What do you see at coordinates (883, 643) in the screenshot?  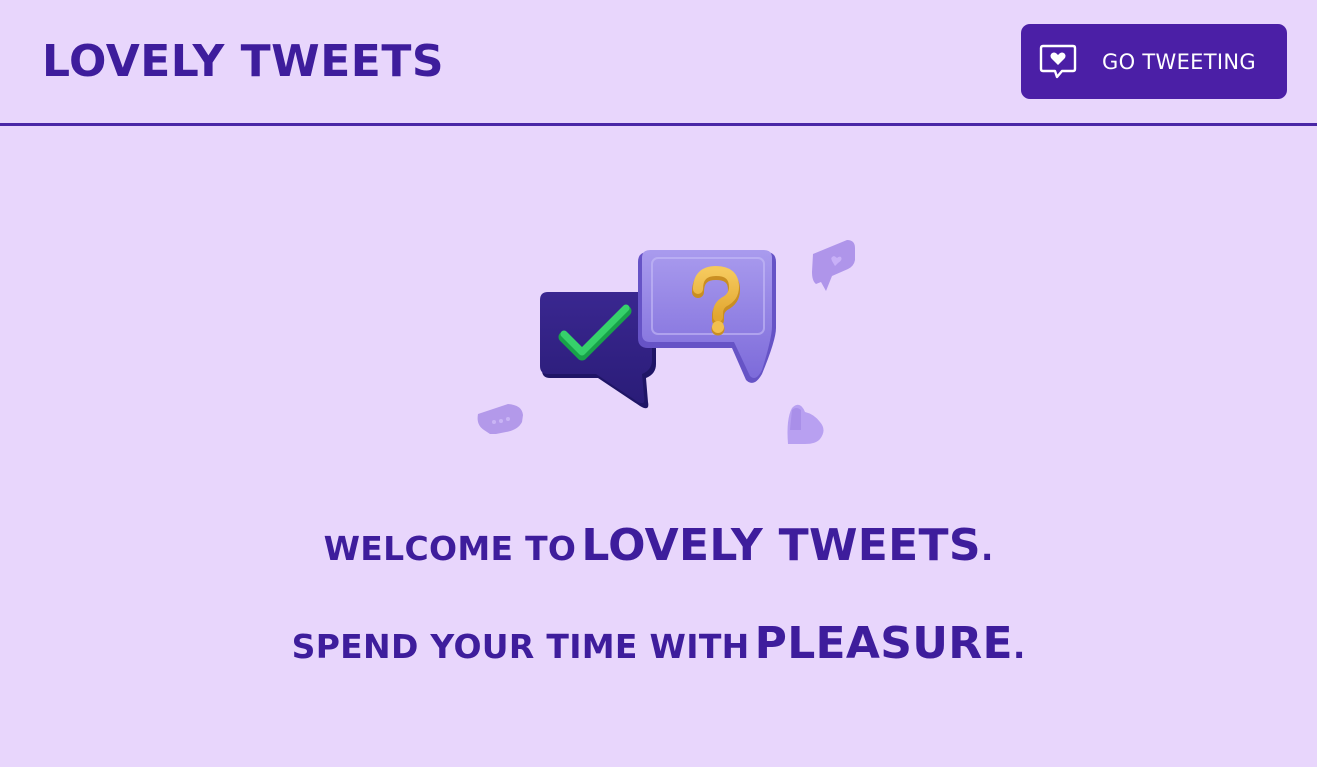 I see `tagline-emphasis: PLEASURE` at bounding box center [883, 643].